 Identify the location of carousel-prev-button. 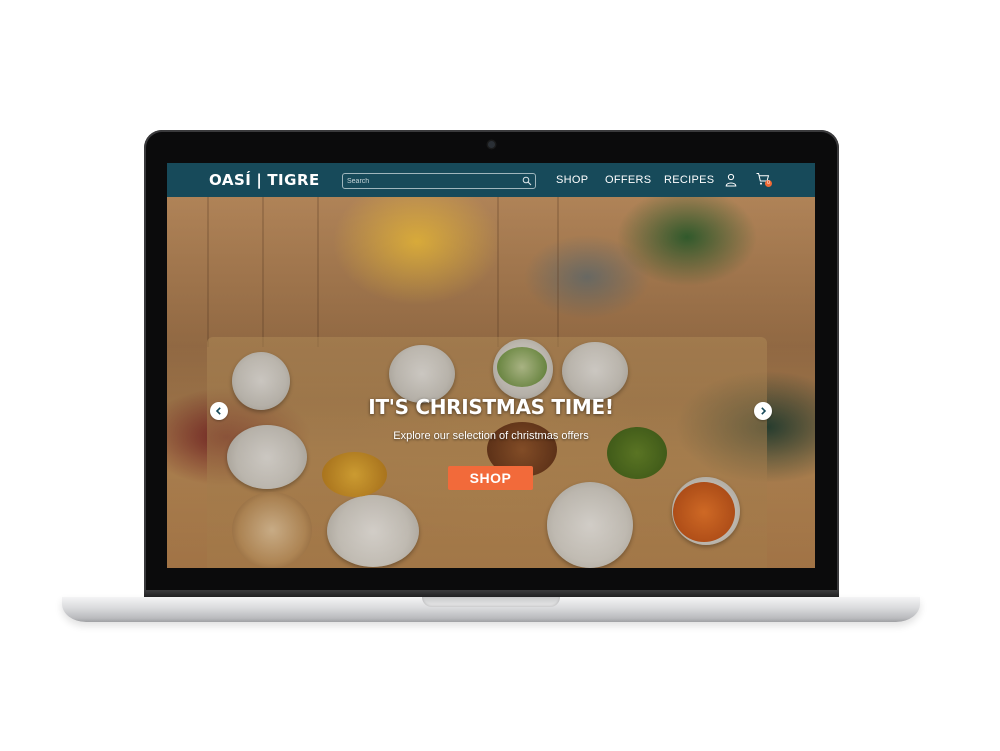
(219, 411).